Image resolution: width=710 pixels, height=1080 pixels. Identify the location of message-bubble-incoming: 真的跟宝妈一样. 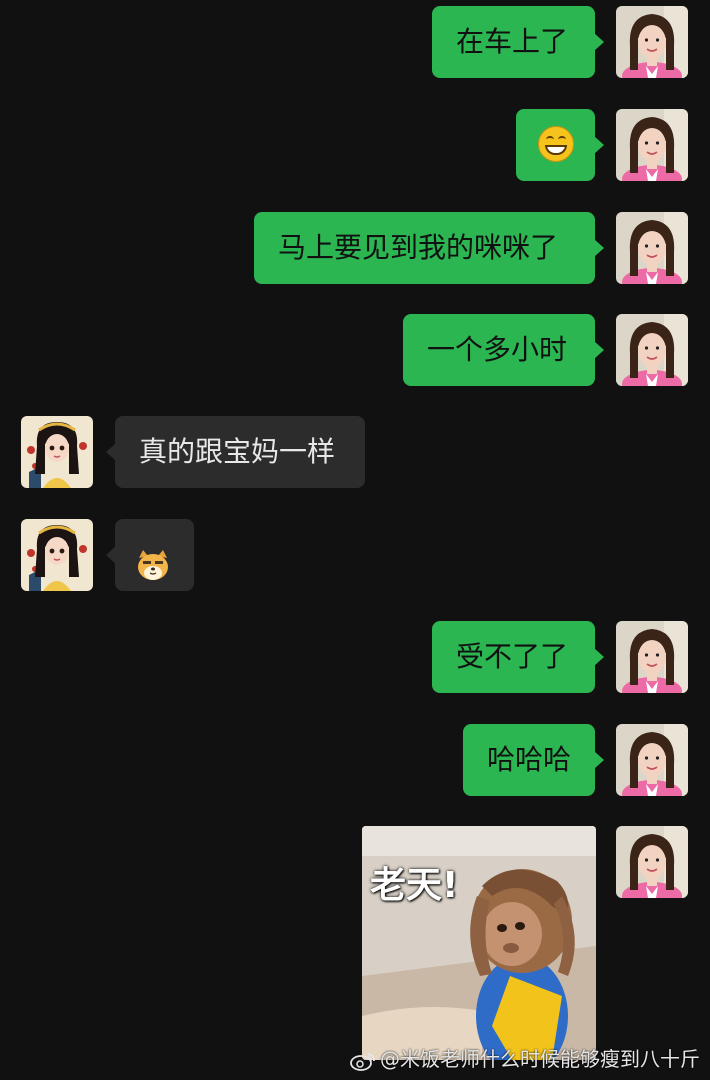
(235, 452).